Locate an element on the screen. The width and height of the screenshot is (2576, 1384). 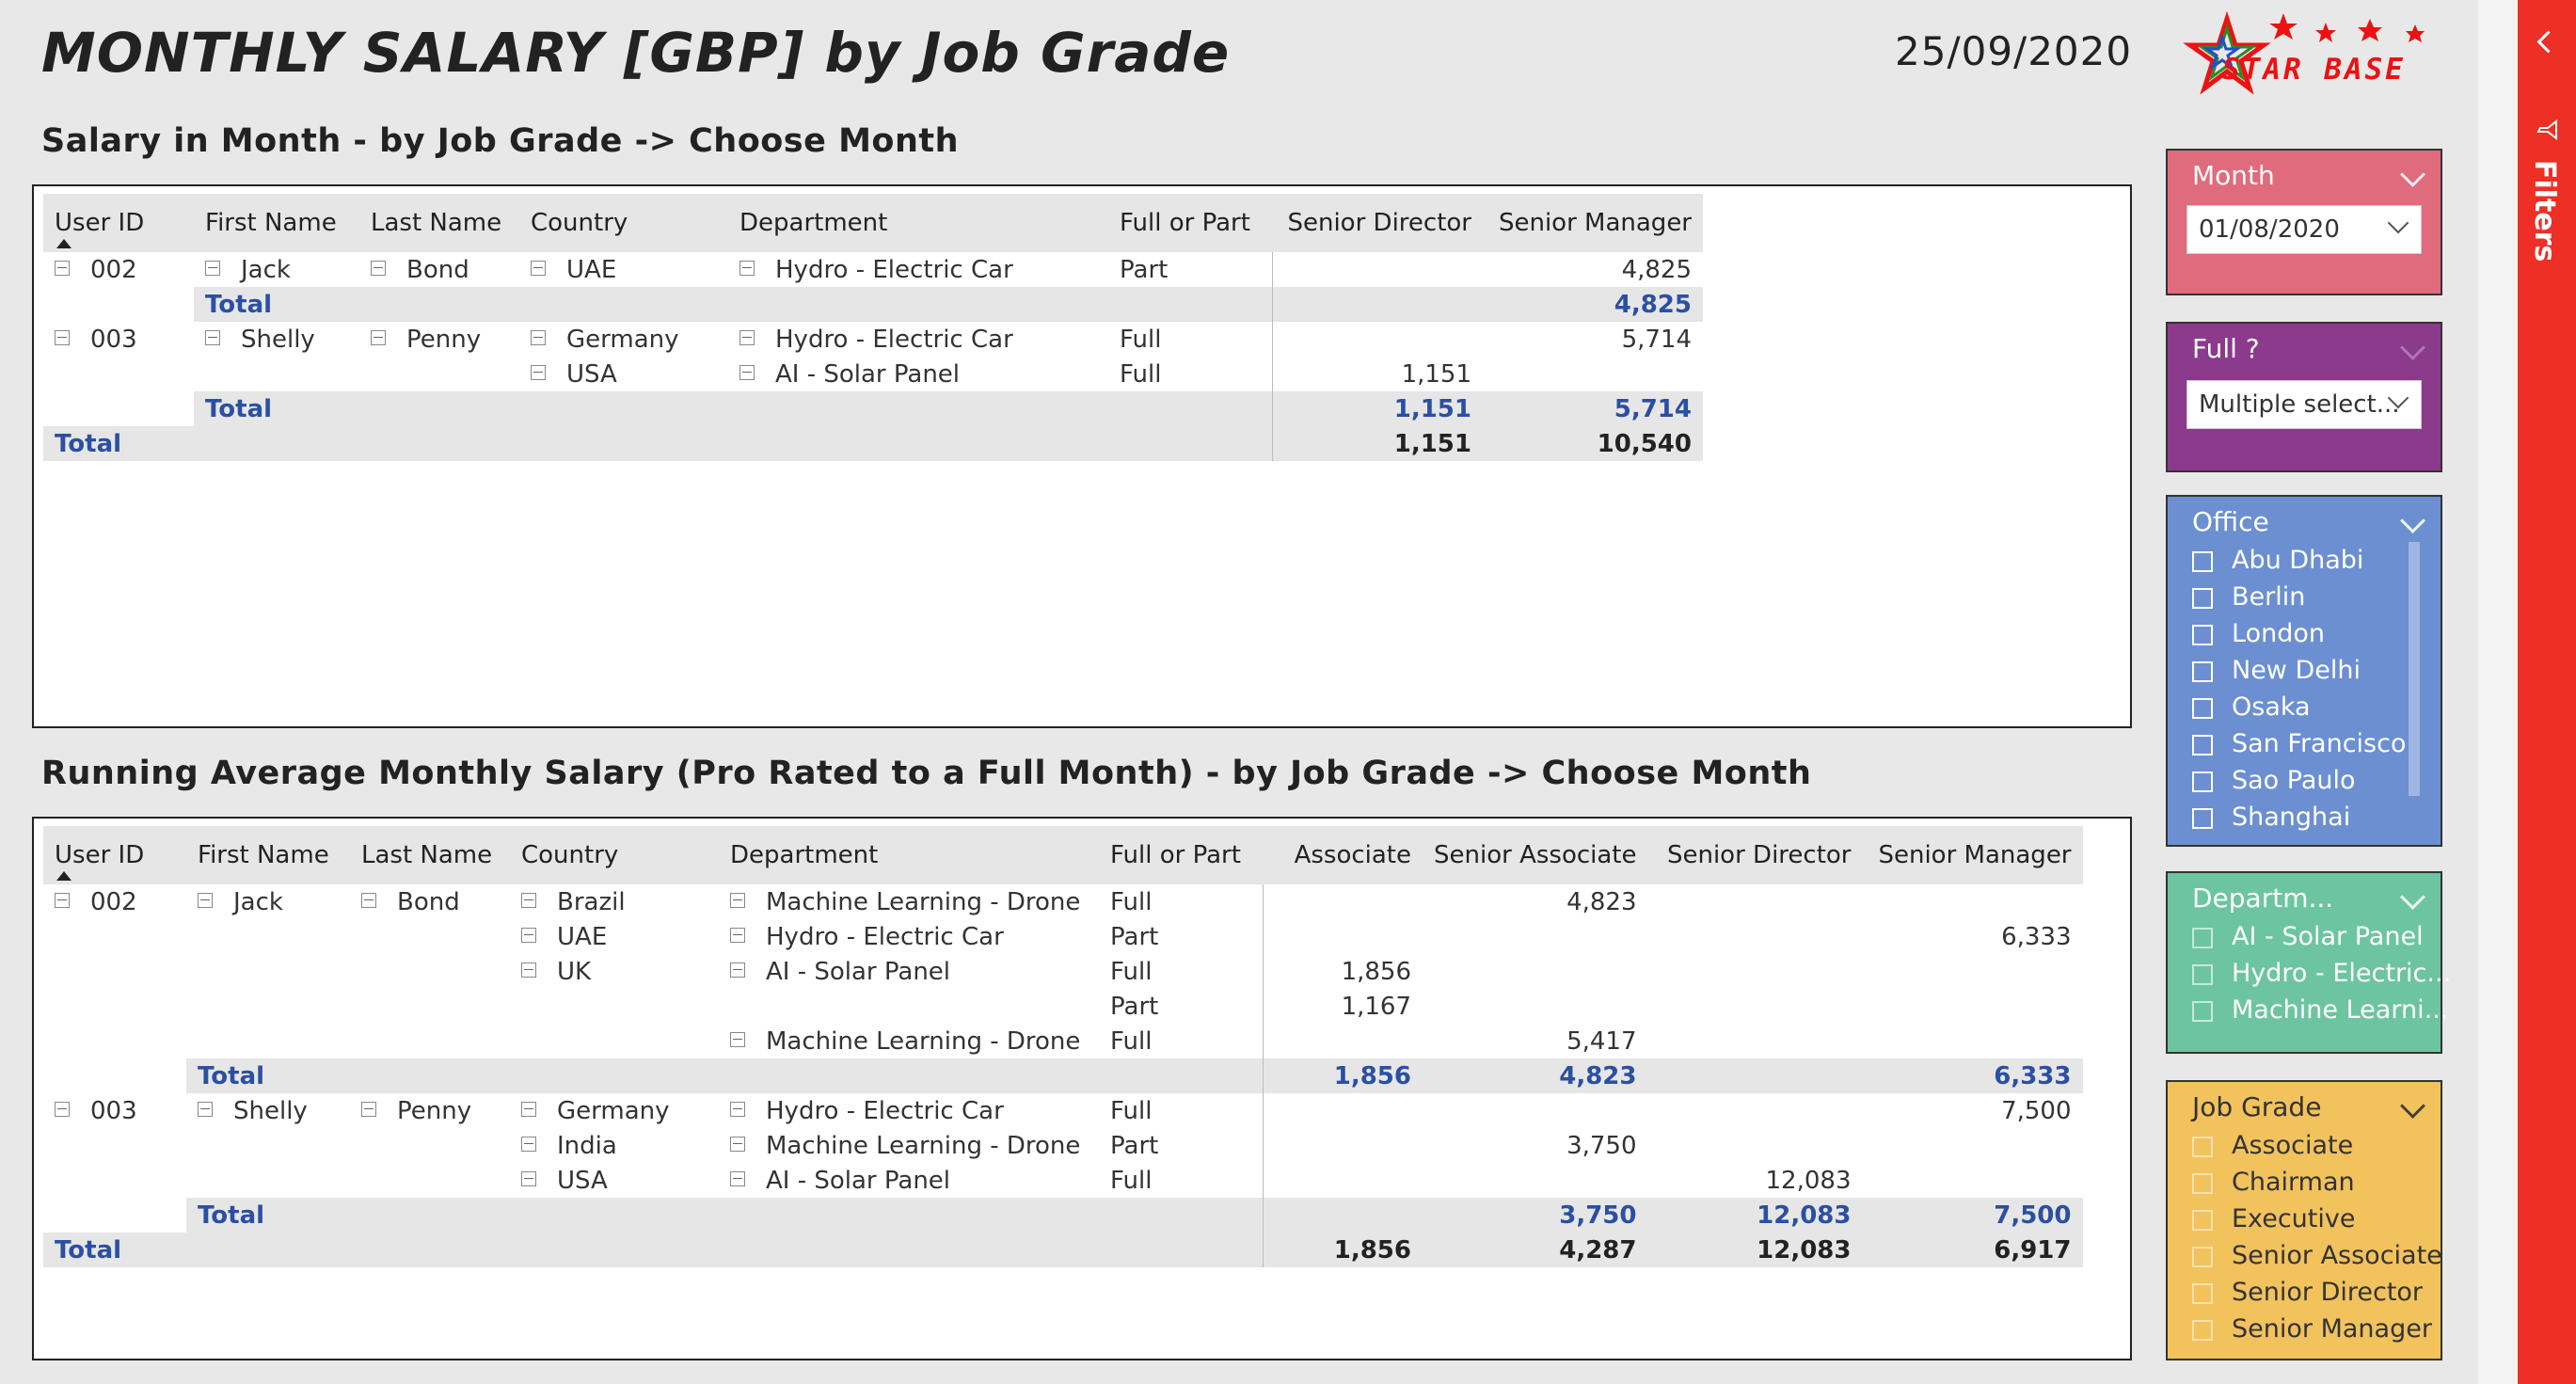
slicer-option: AI - Solar Panel is located at coordinates (2308, 937).